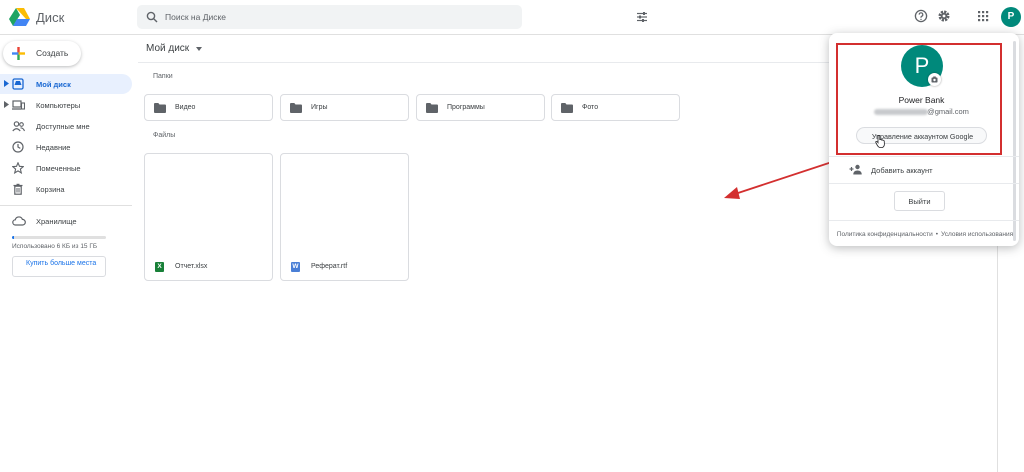 Image resolution: width=1024 pixels, height=472 pixels. I want to click on sign-out-button: Выйти, so click(919, 201).